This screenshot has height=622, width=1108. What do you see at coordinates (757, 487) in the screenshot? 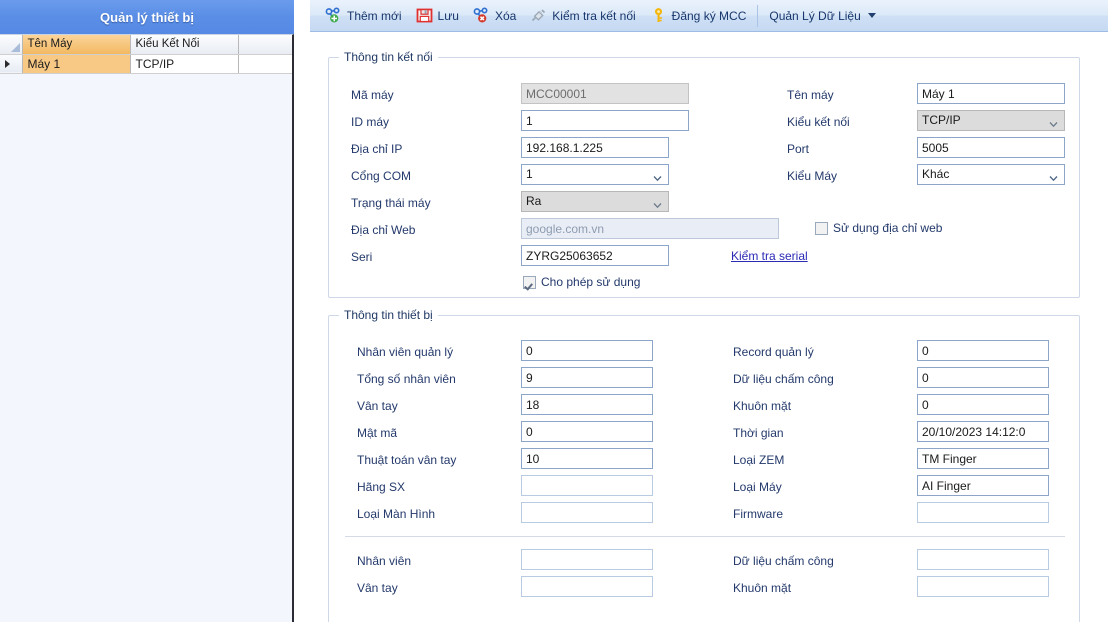
I see `label-machine-model: Loại Máy` at bounding box center [757, 487].